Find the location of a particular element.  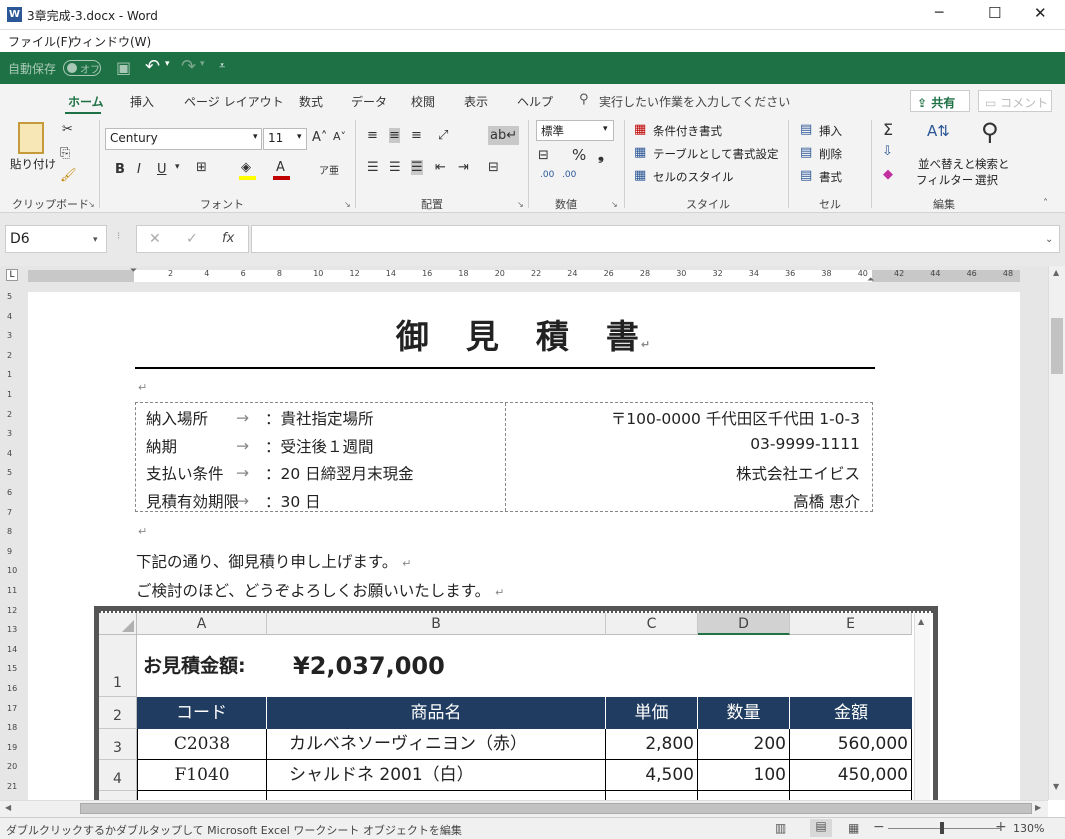

scroll-left-icon: ◀ is located at coordinates (8, 807).